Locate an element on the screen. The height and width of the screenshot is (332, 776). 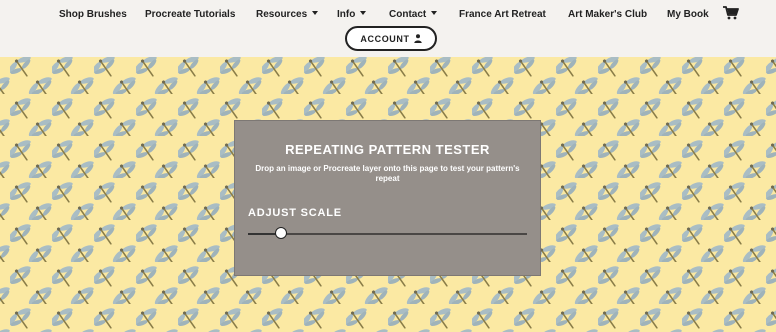
nav-item-france-art-retreat: France Art Retreat is located at coordinates (502, 14).